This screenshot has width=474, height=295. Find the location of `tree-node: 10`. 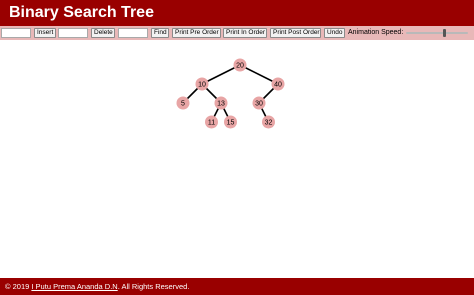

tree-node: 10 is located at coordinates (202, 84).